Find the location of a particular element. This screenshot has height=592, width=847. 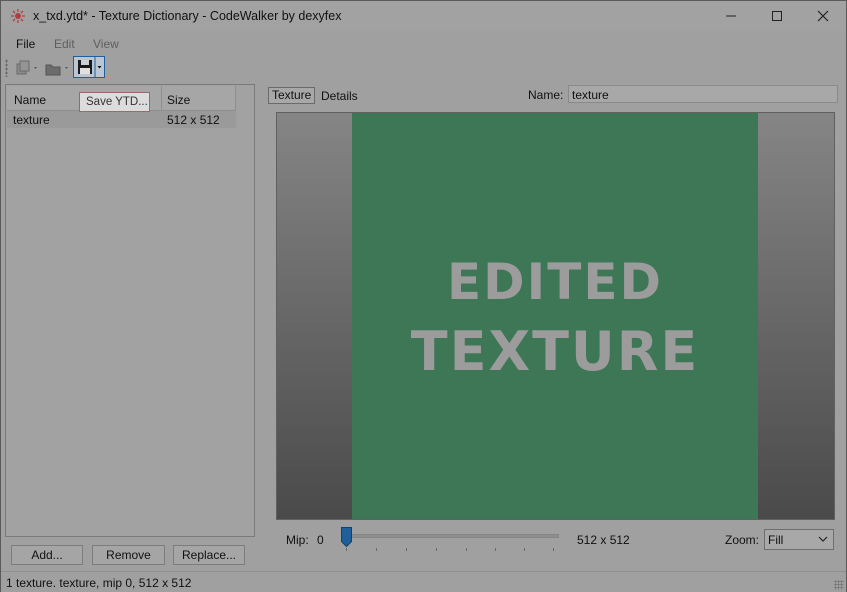

mip-slider-thumb is located at coordinates (346, 537).